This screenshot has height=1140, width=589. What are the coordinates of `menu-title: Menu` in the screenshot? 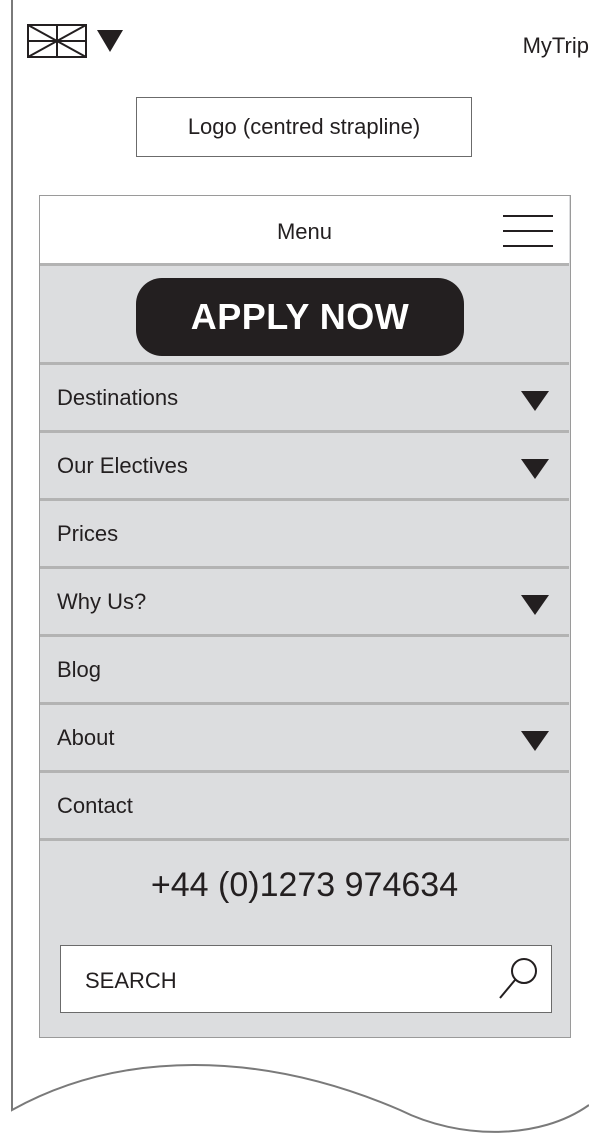 It's located at (304, 231).